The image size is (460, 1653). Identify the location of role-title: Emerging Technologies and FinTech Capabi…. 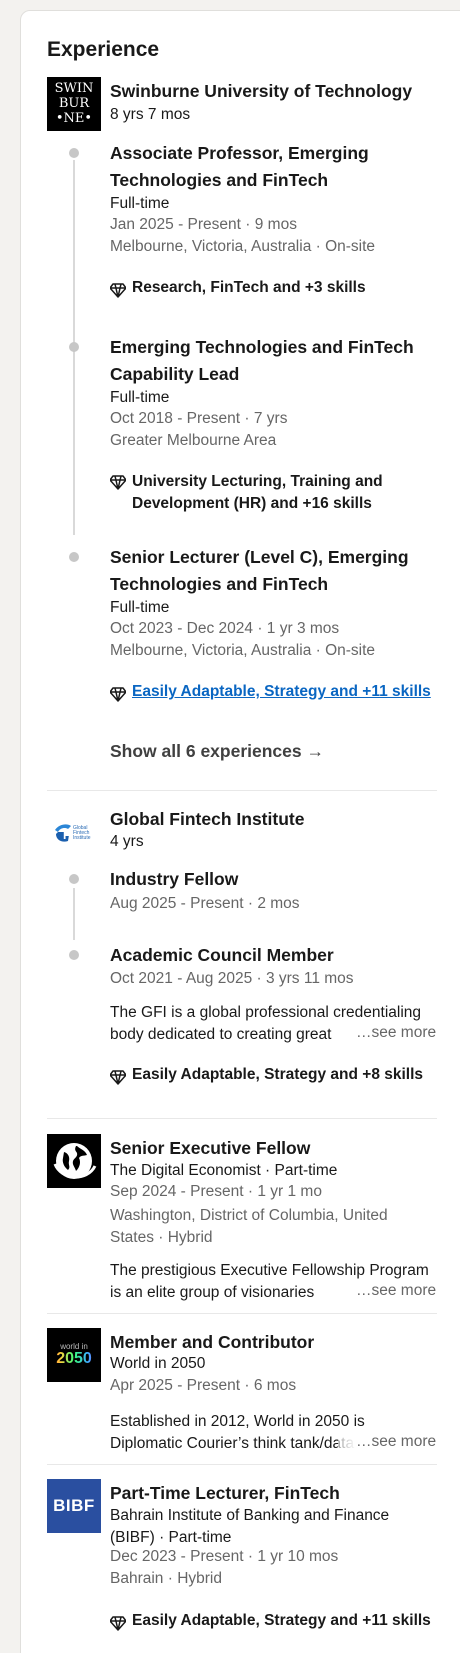
(270, 361).